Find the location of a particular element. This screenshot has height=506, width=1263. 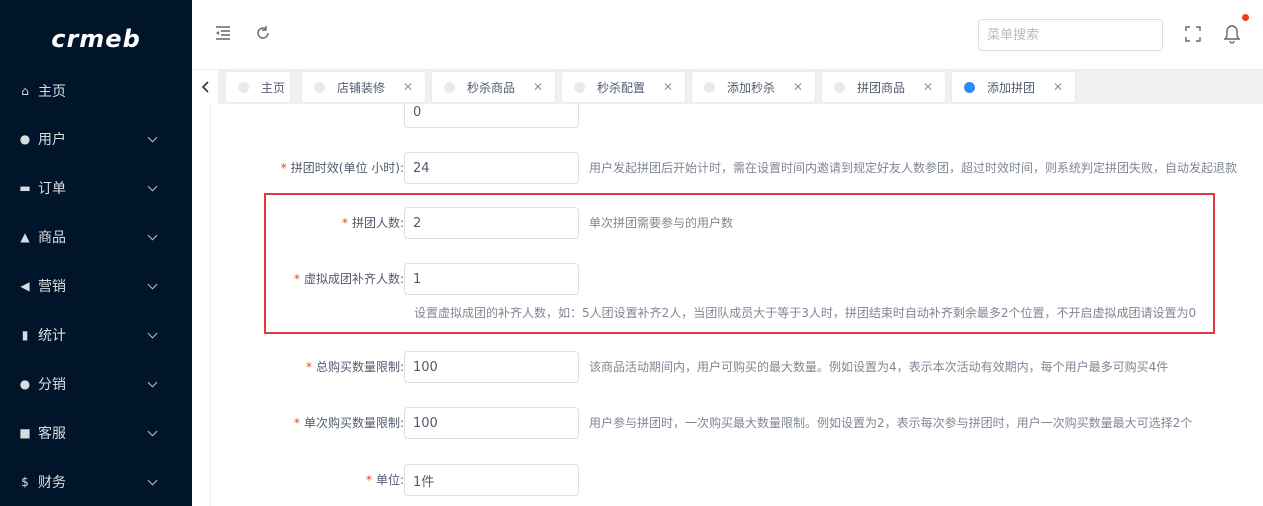

fullscreen-icon is located at coordinates (1193, 35).